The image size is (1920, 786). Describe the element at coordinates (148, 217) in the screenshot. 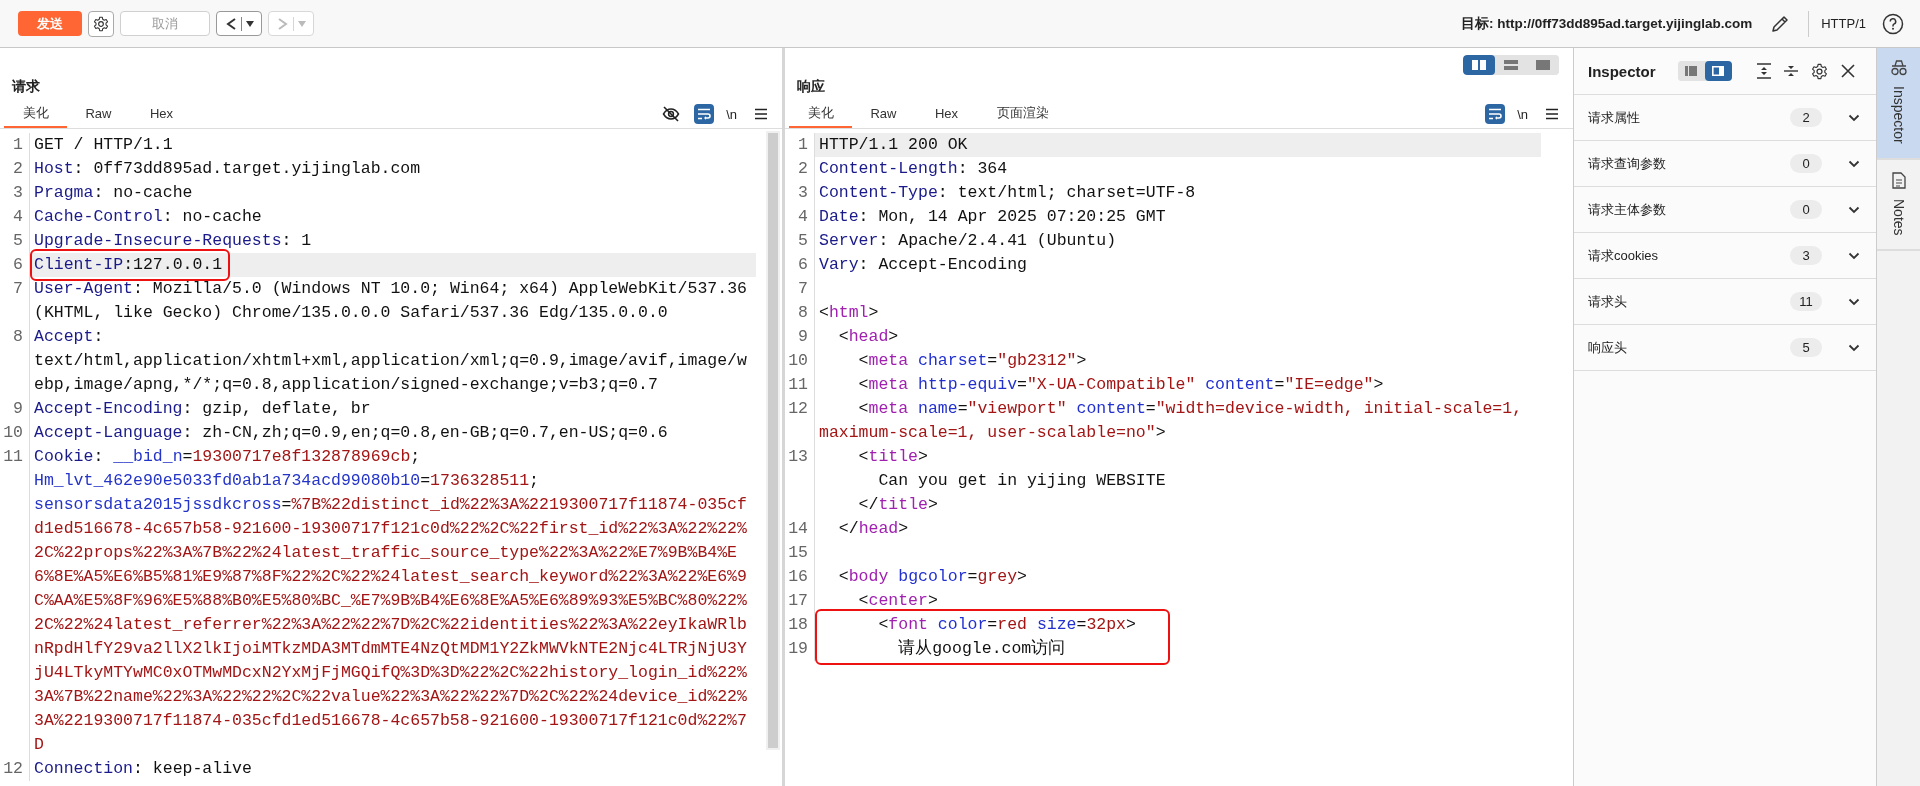

I see `code-line: Cache-Control: no-cache` at that location.